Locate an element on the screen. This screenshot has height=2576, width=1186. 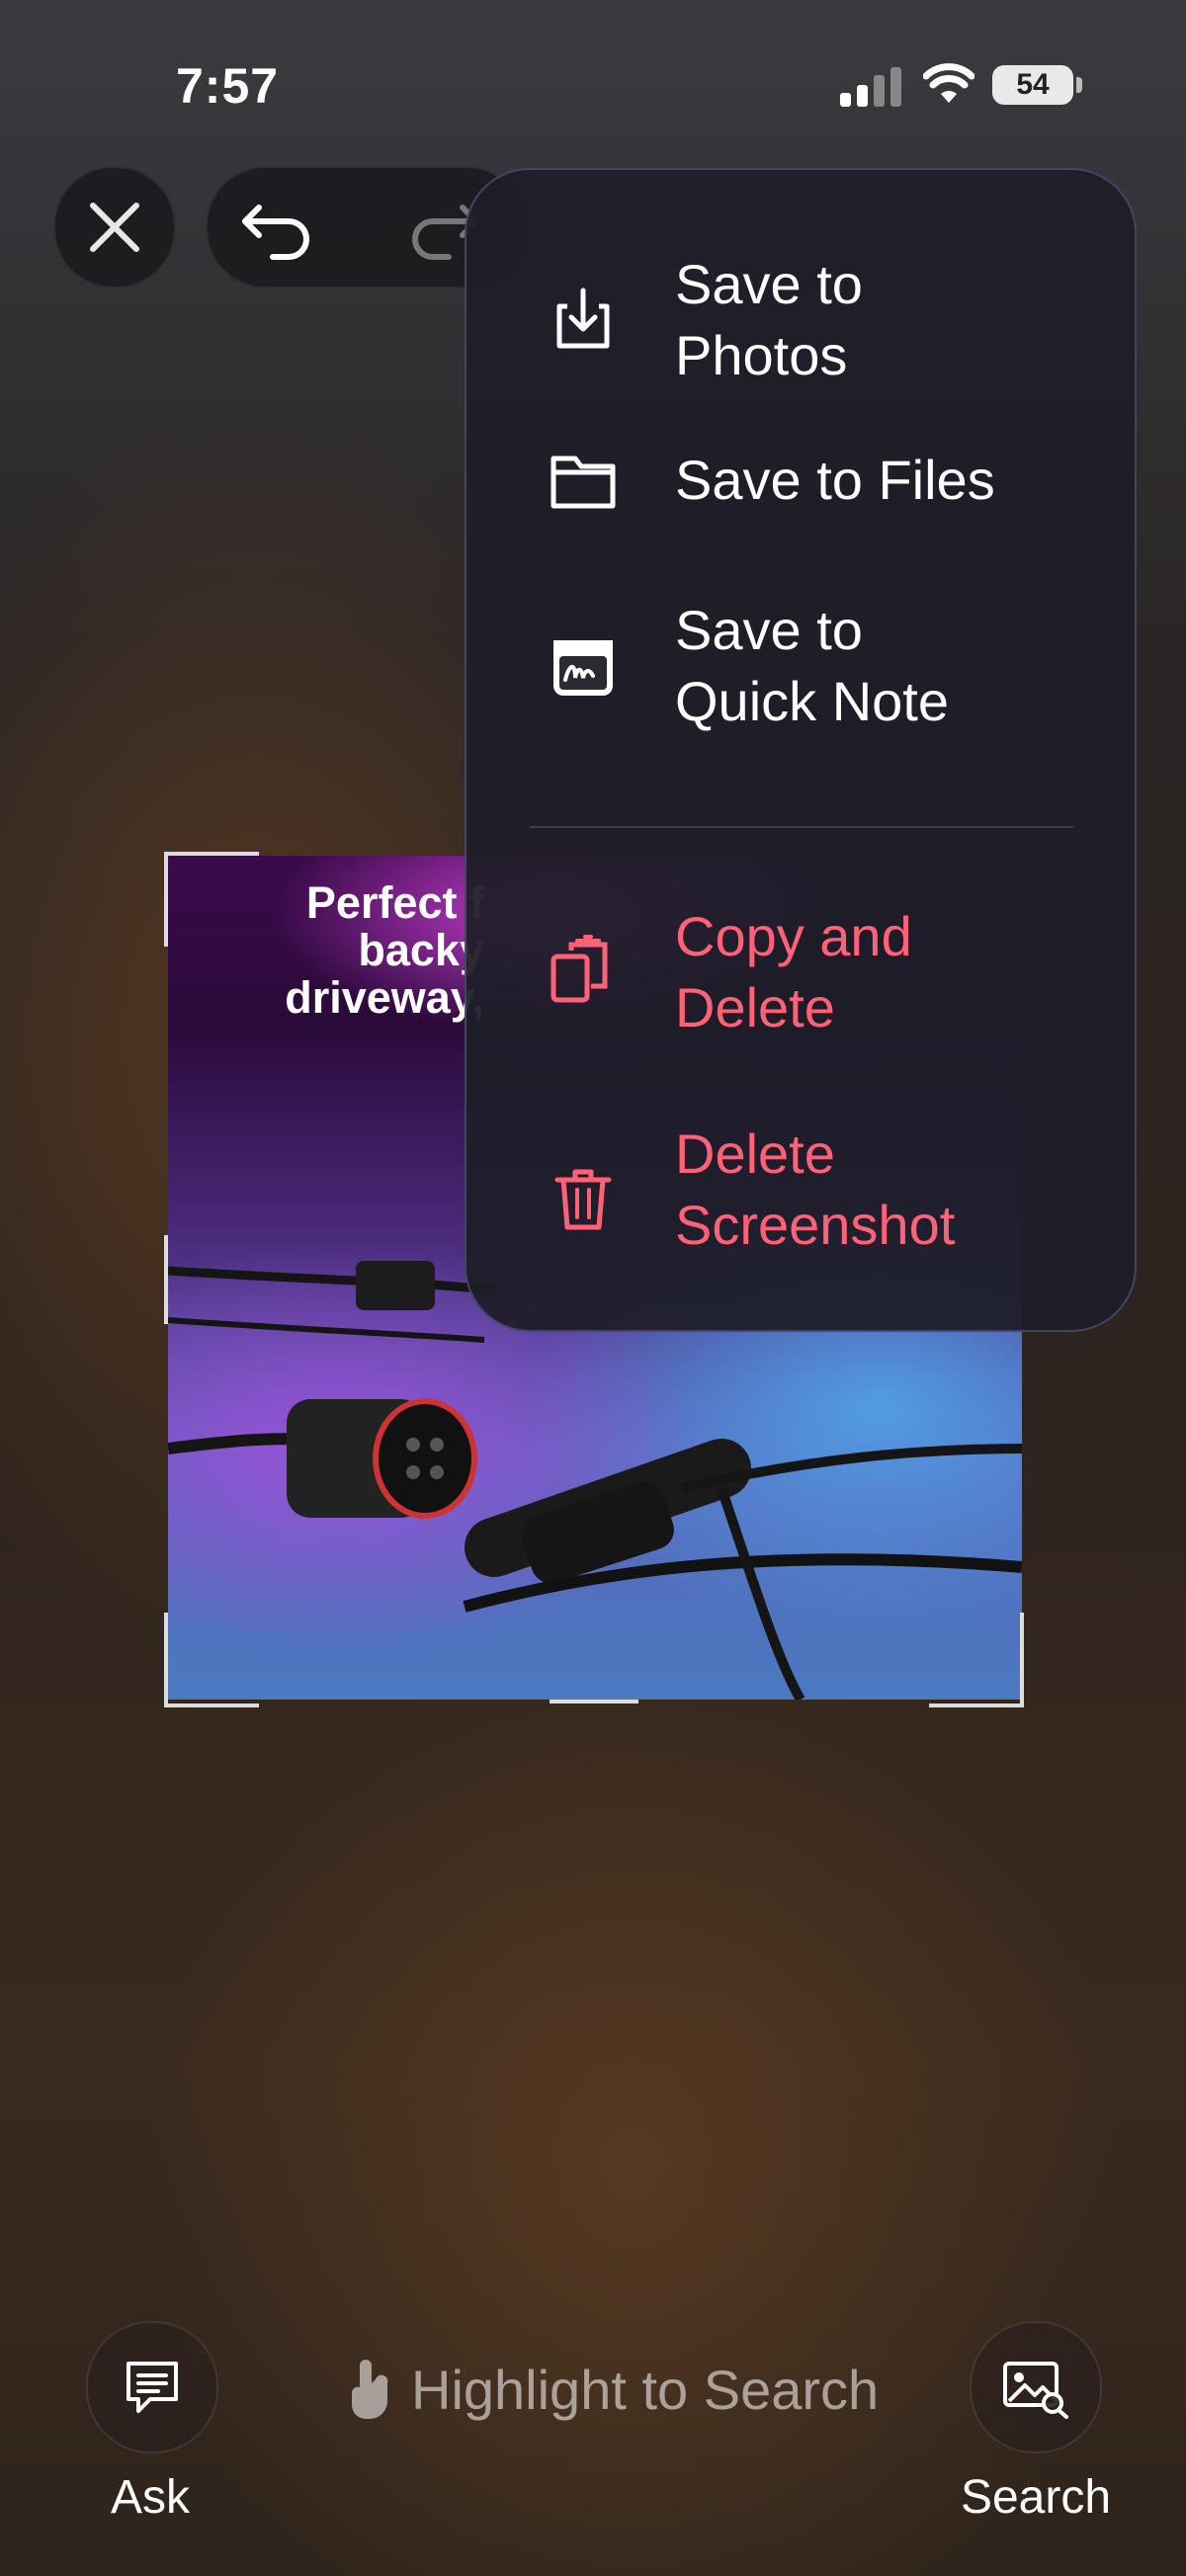
image-search-icon is located at coordinates (1035, 2390).